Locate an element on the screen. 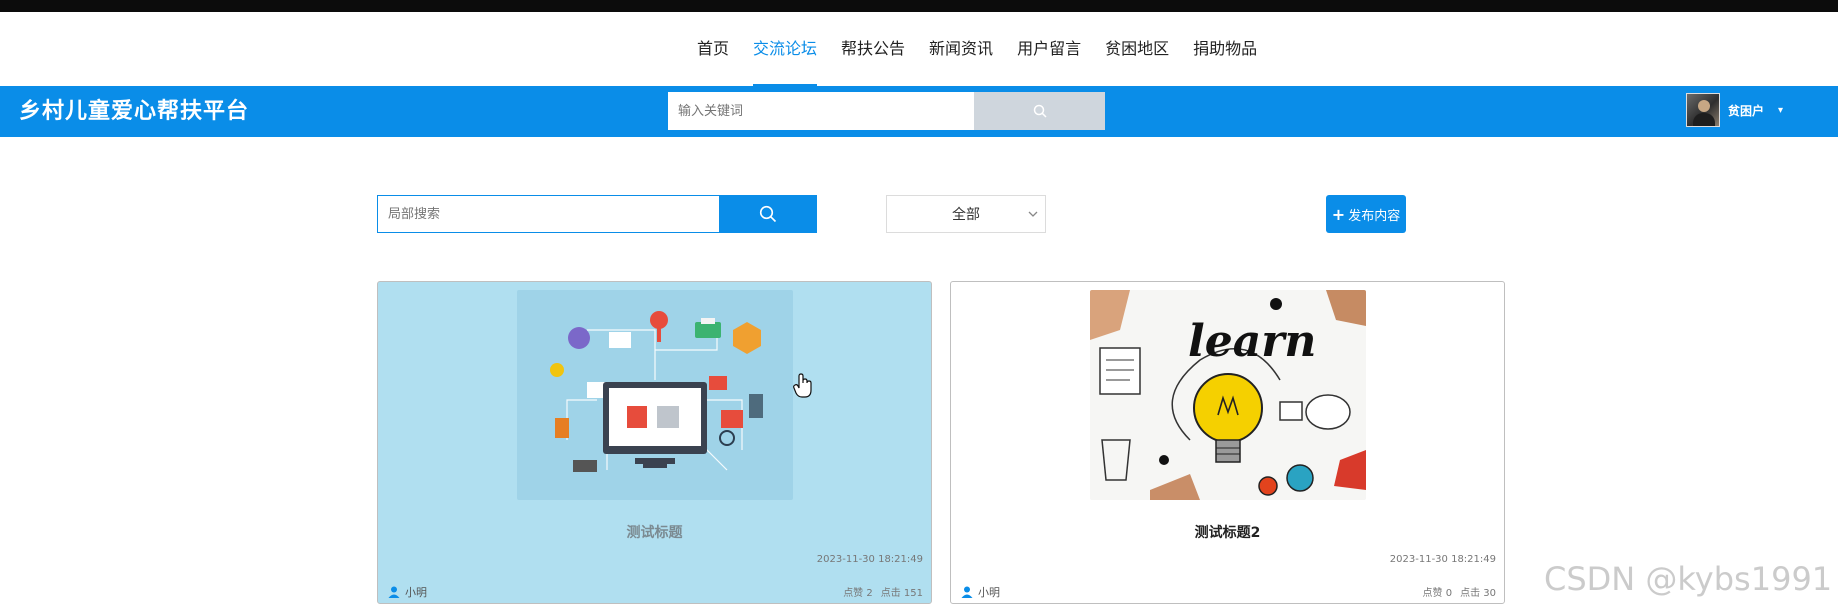  card-title: 测试标题2 is located at coordinates (1227, 532).